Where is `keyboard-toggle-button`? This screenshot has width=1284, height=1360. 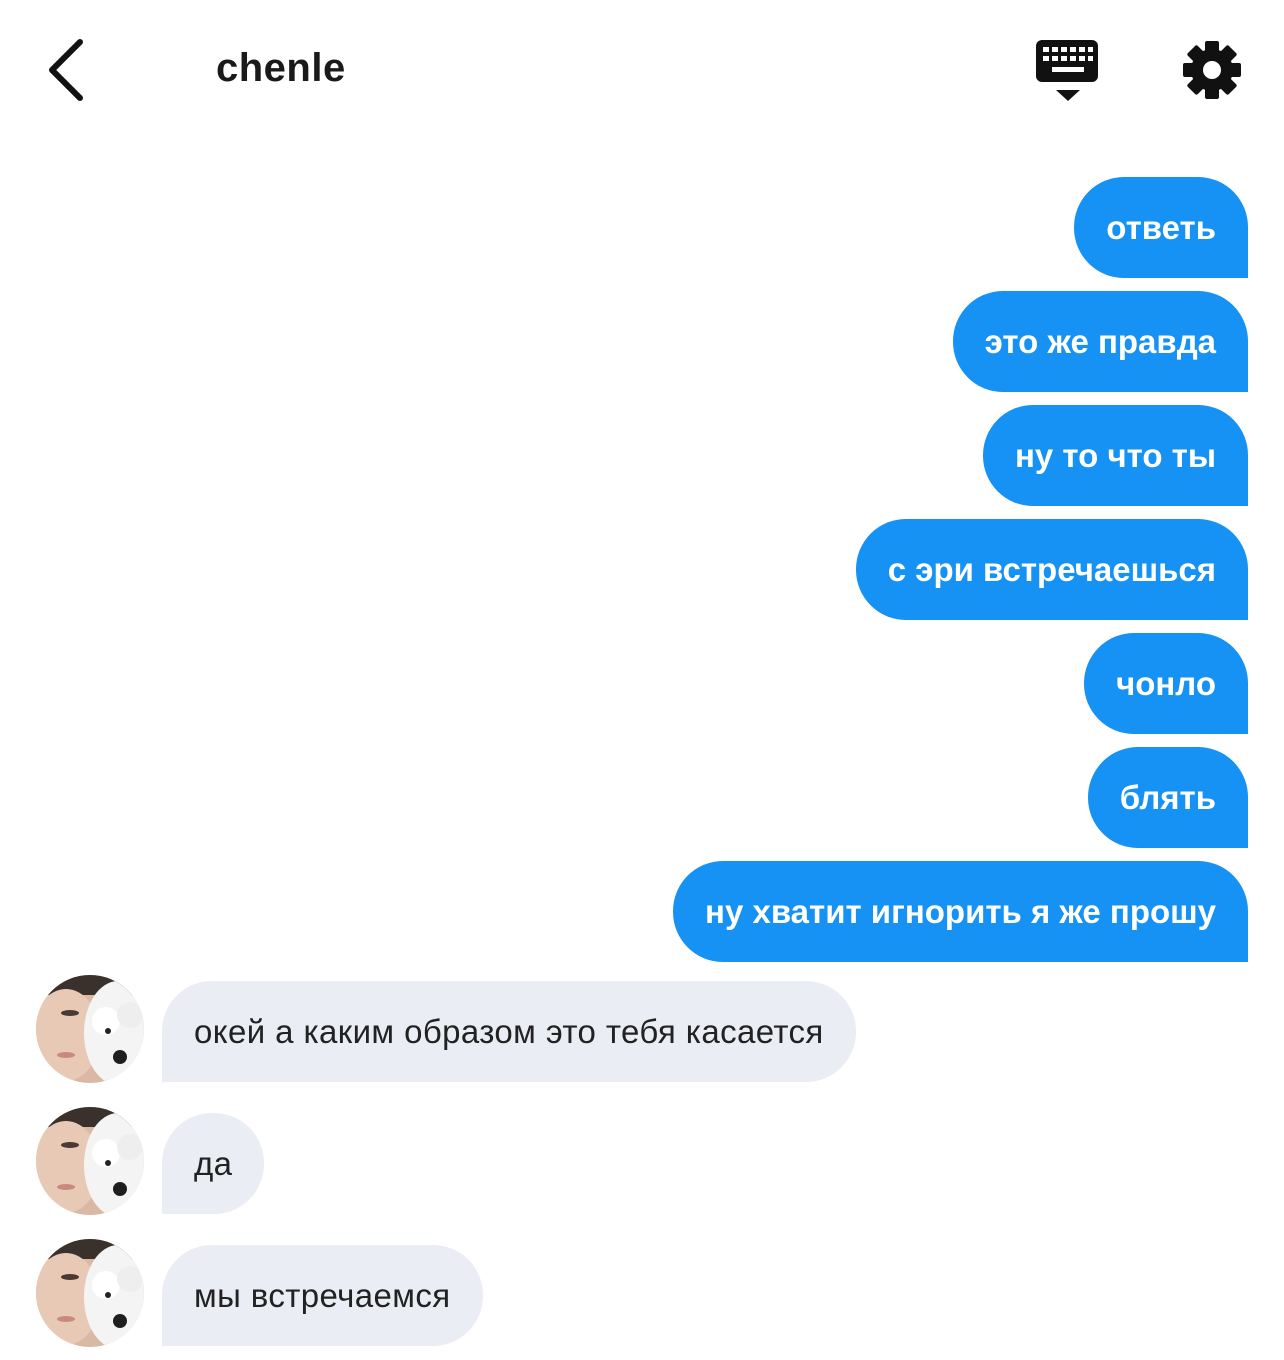 keyboard-toggle-button is located at coordinates (1068, 71).